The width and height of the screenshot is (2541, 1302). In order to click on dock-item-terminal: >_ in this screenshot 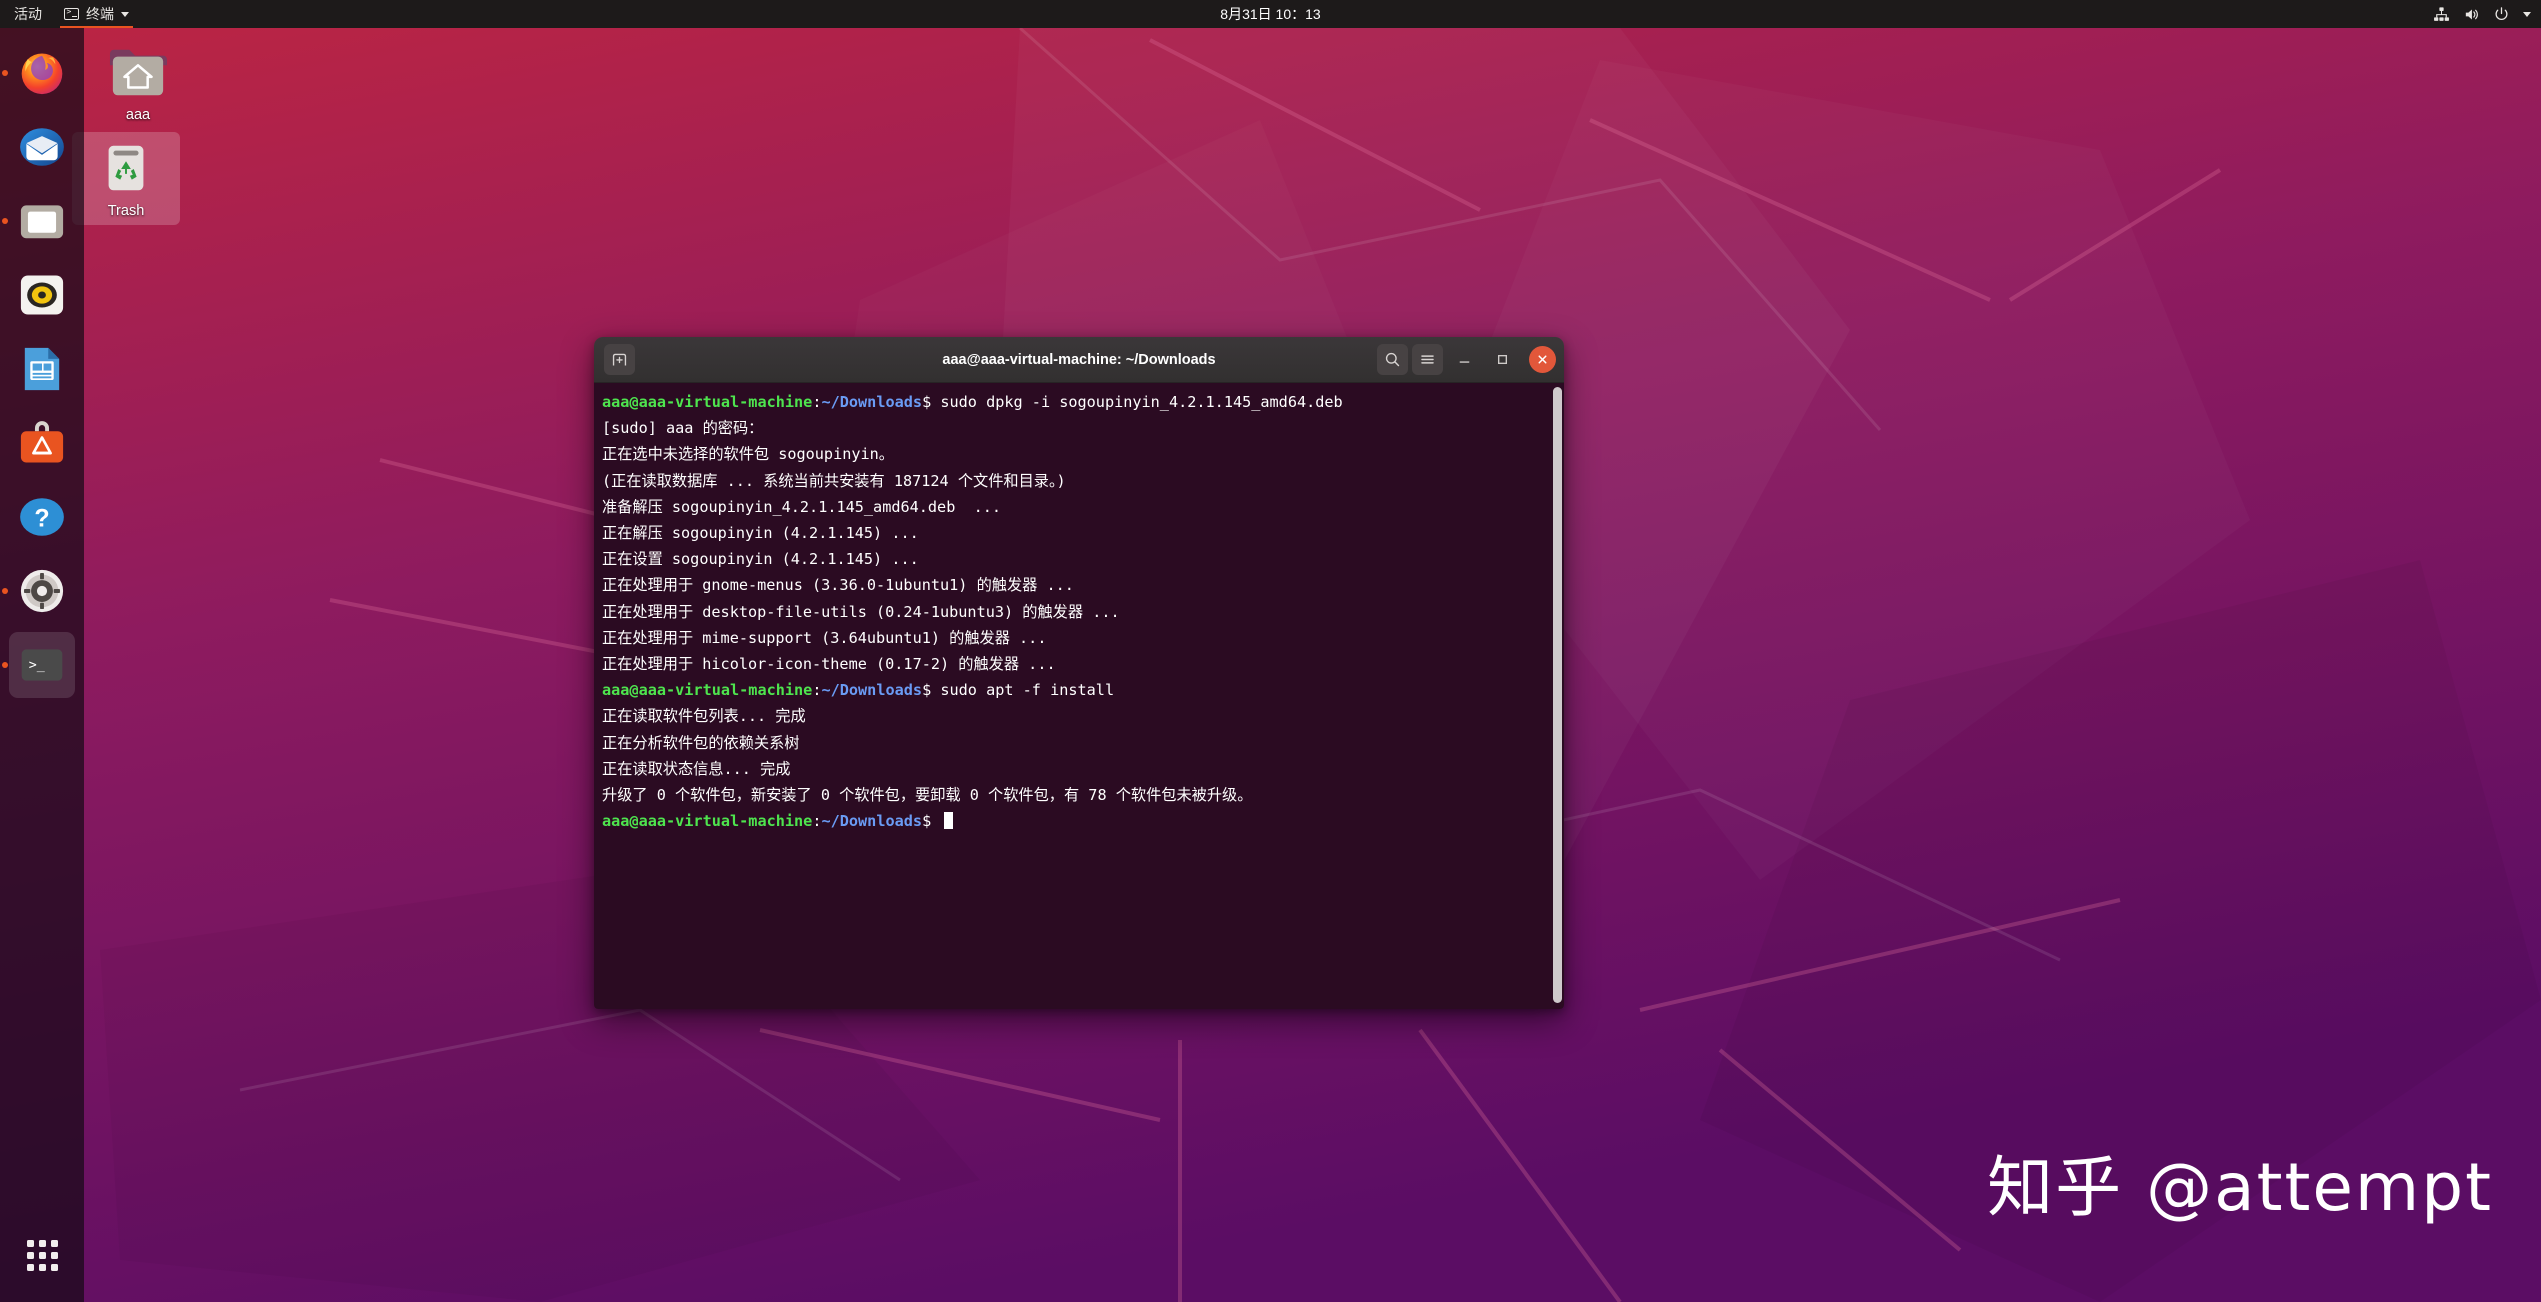, I will do `click(38, 665)`.